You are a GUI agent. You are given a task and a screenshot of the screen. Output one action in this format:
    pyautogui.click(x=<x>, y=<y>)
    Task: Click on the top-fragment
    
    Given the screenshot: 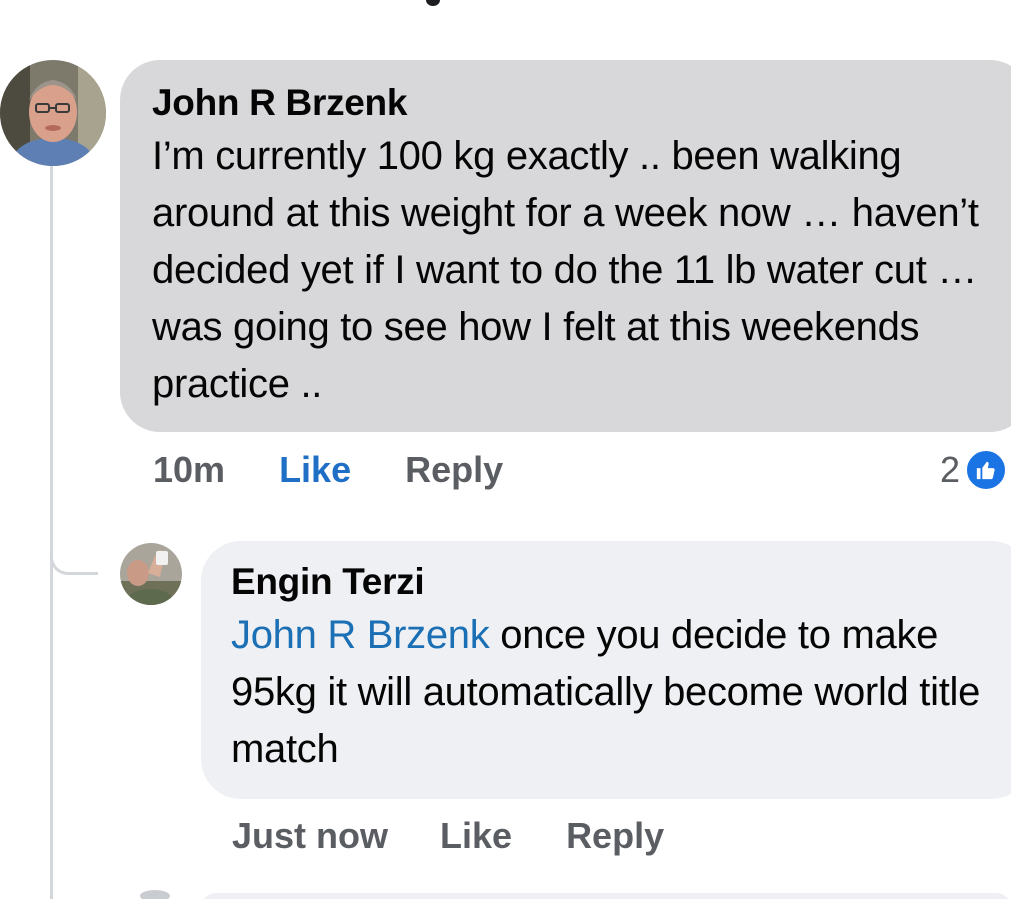 What is the action you would take?
    pyautogui.click(x=433, y=3)
    